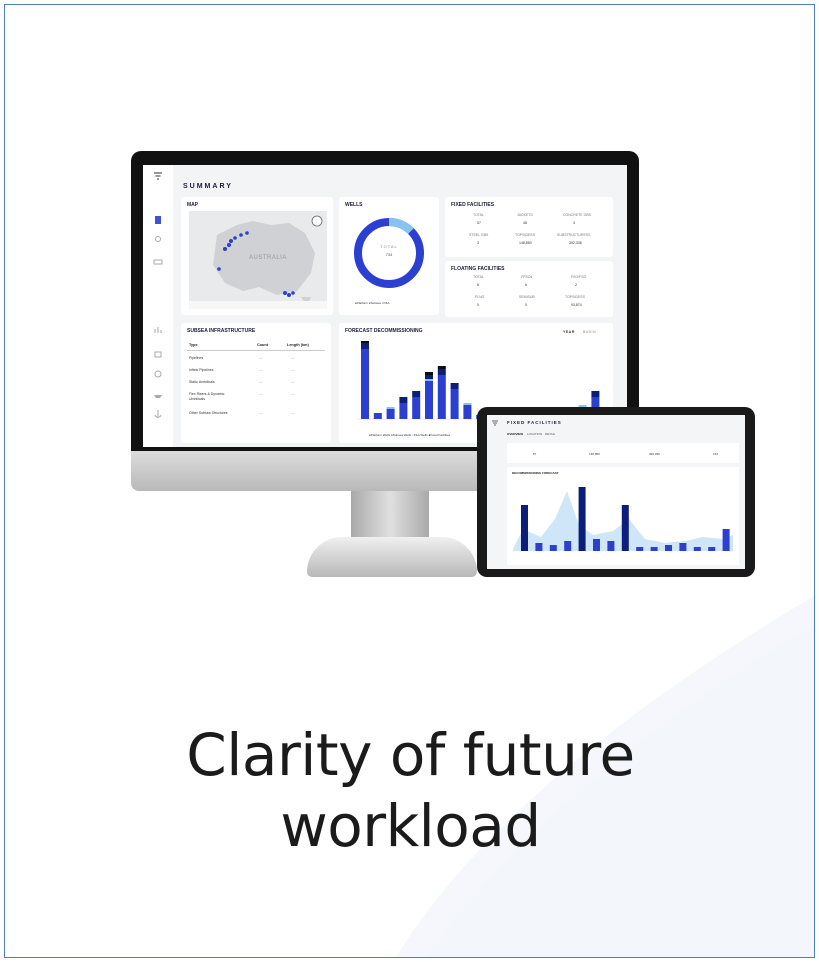  What do you see at coordinates (158, 374) in the screenshot?
I see `settings-icon` at bounding box center [158, 374].